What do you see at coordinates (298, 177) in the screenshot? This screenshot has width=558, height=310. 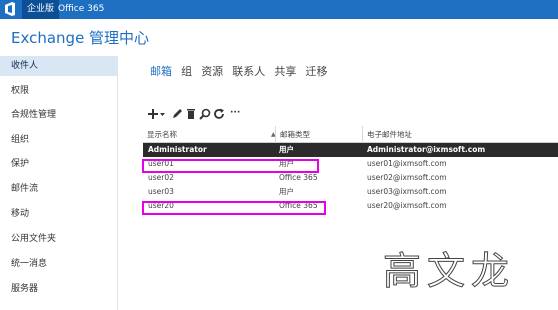 I see `cell-mailbox-type: Office 365` at bounding box center [298, 177].